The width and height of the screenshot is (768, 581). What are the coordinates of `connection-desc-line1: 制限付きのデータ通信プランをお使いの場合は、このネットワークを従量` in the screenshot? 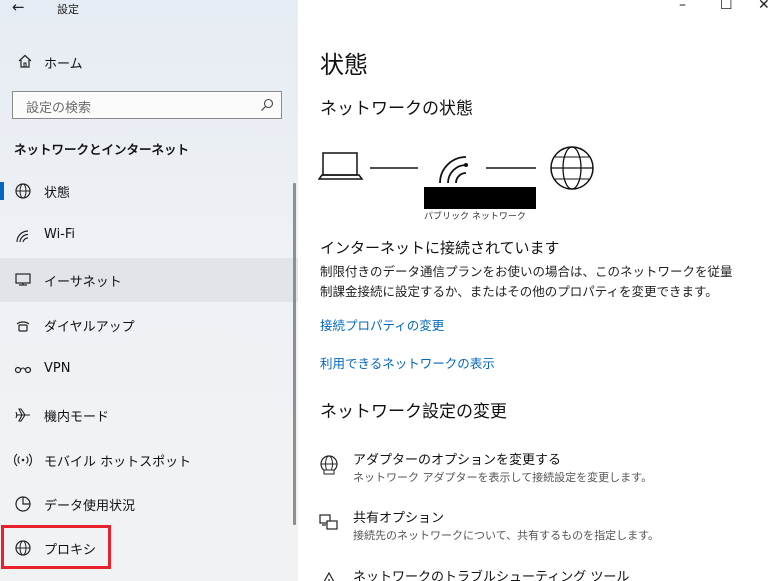 It's located at (526, 271).